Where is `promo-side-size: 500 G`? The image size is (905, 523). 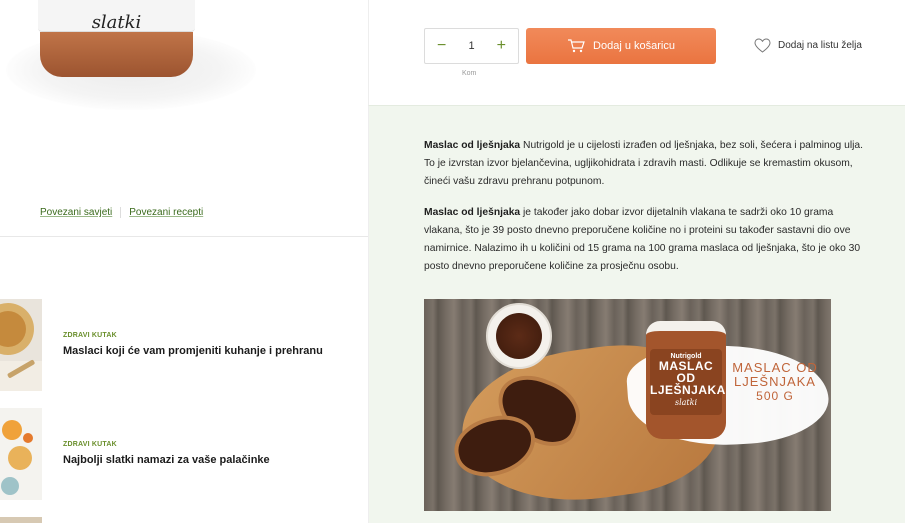 promo-side-size: 500 G is located at coordinates (775, 396).